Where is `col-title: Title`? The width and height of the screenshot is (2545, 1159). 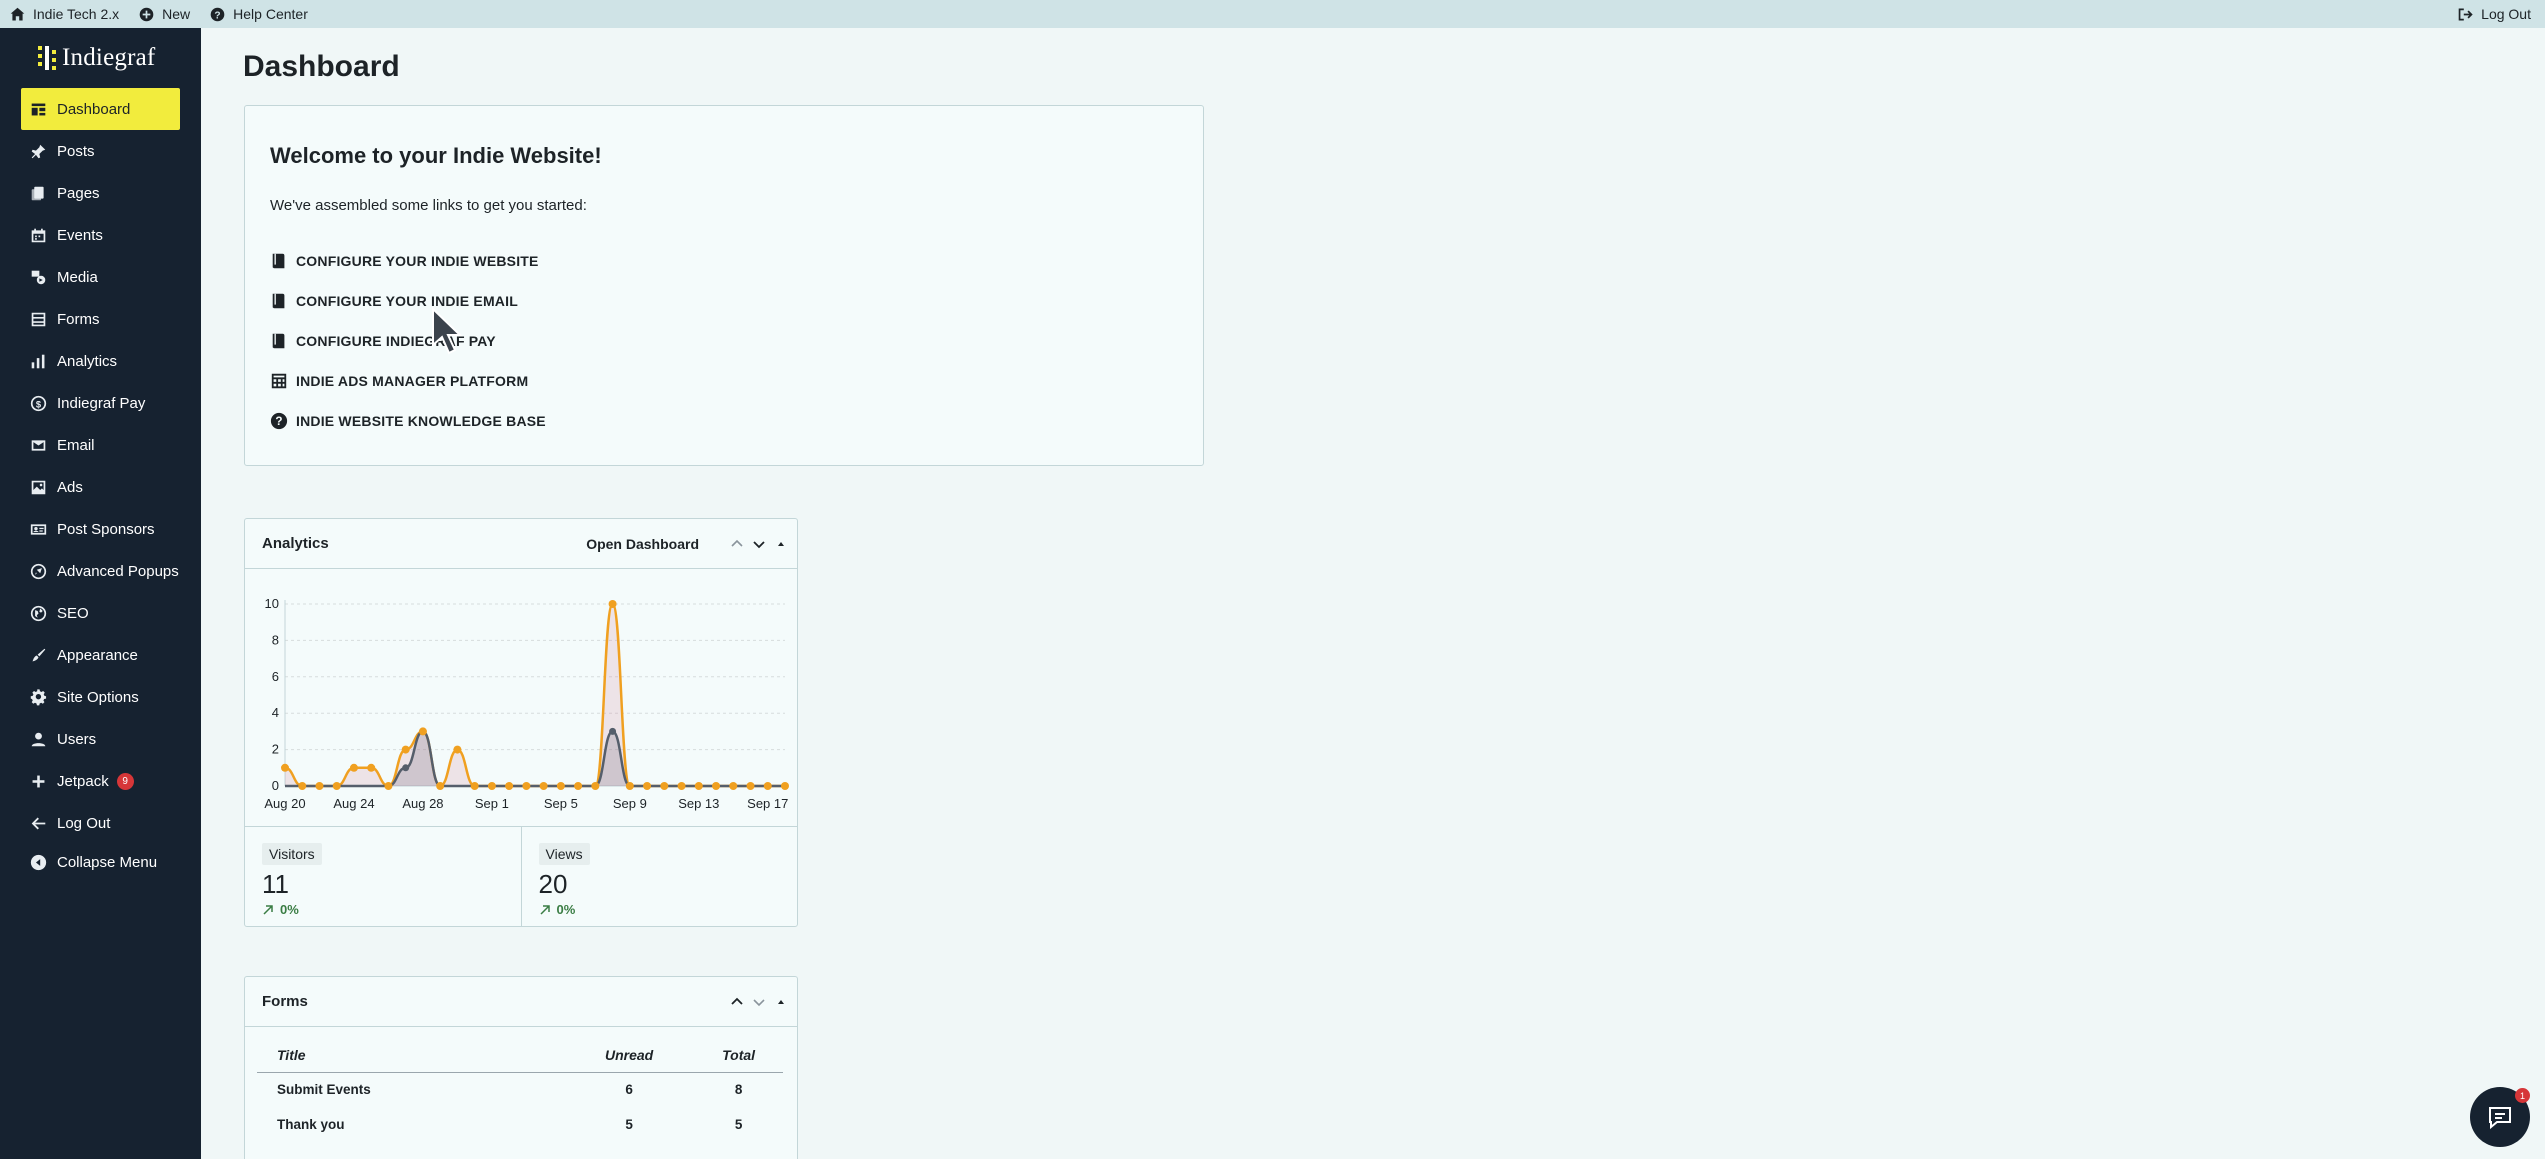 col-title: Title is located at coordinates (411, 1056).